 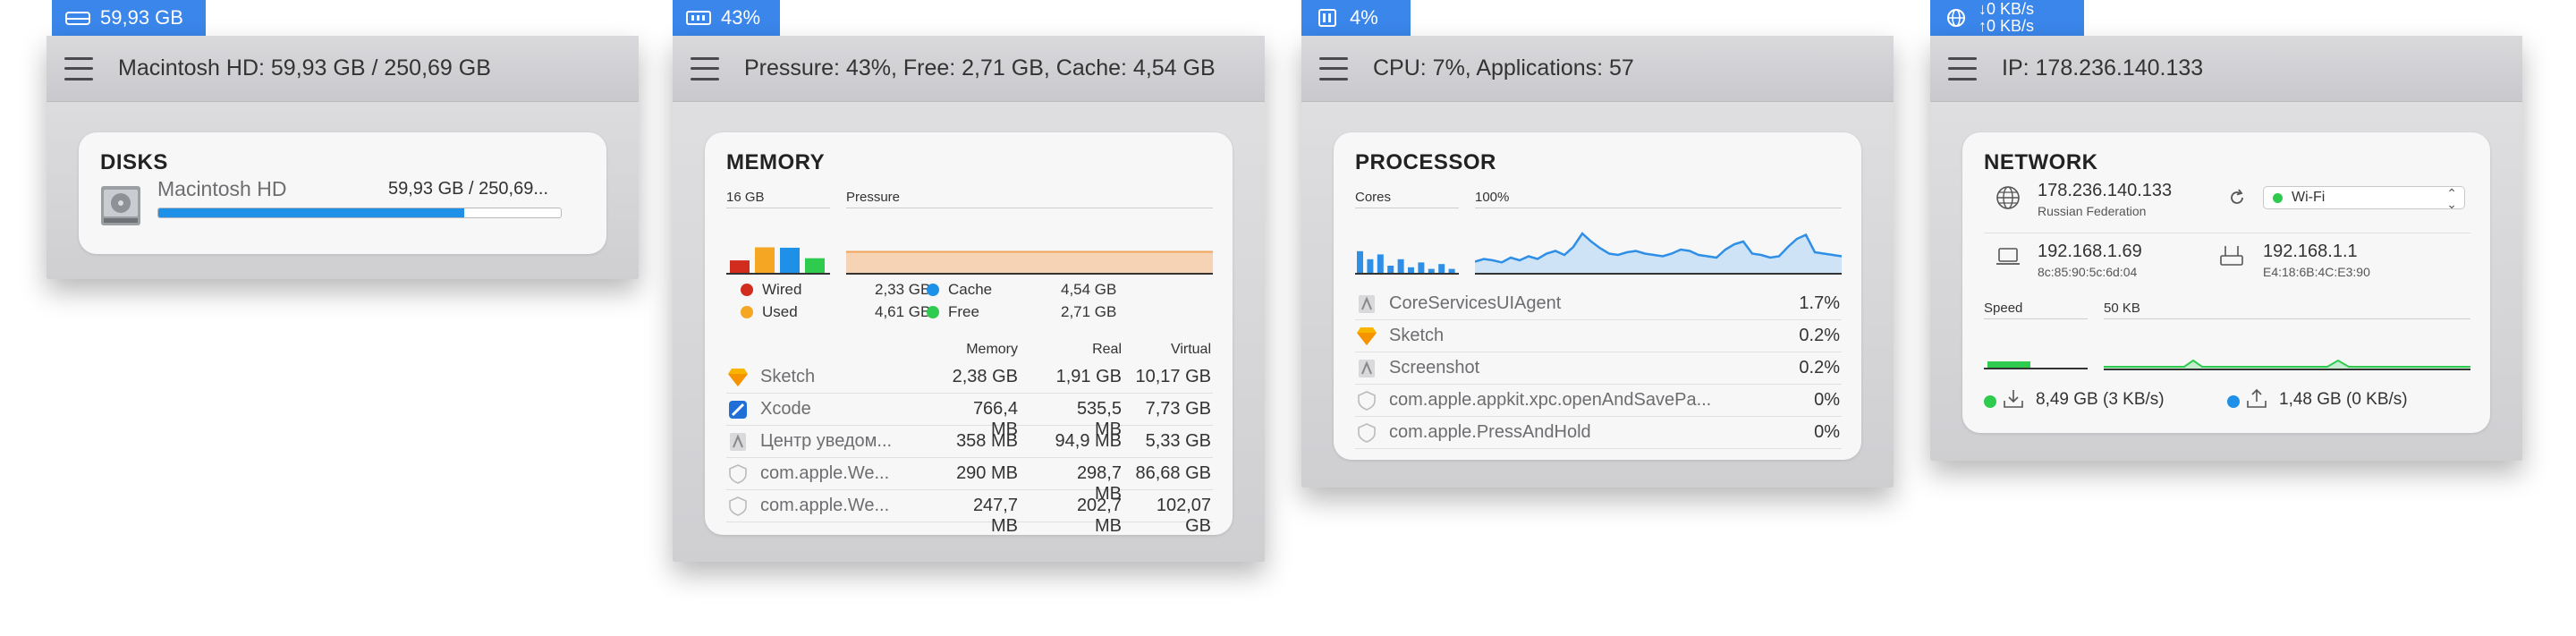 I want to click on memory-memory-value: 247,7 MB, so click(x=995, y=516).